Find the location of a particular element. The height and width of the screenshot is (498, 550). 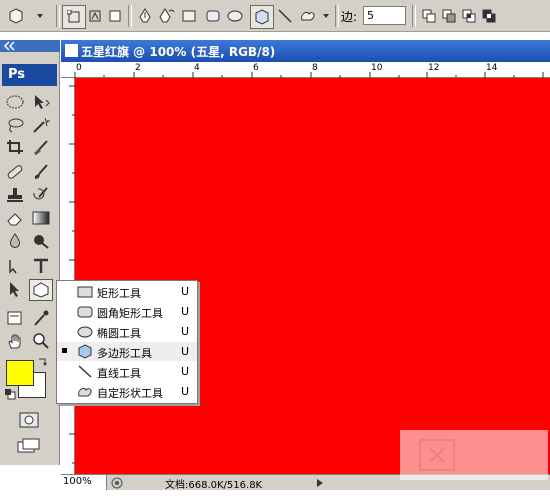

zoom-tool is located at coordinates (41, 341).